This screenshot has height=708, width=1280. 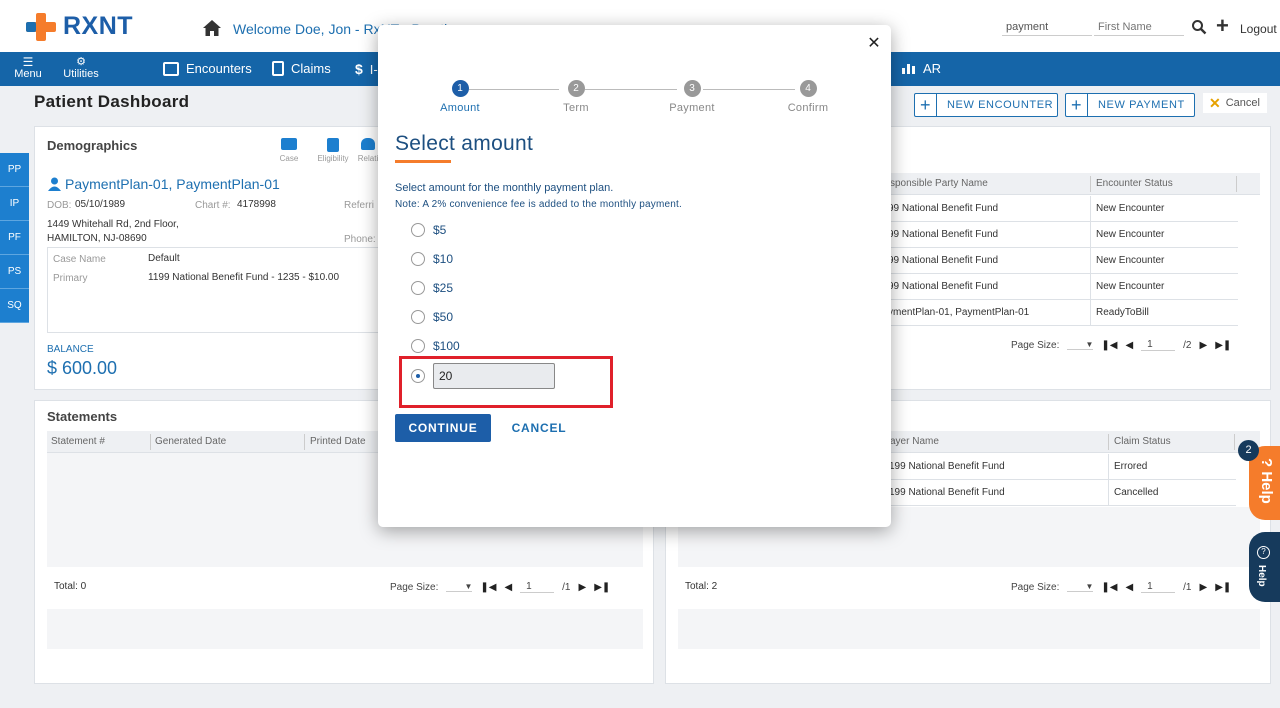 What do you see at coordinates (443, 259) in the screenshot?
I see `amount-option-label: $10` at bounding box center [443, 259].